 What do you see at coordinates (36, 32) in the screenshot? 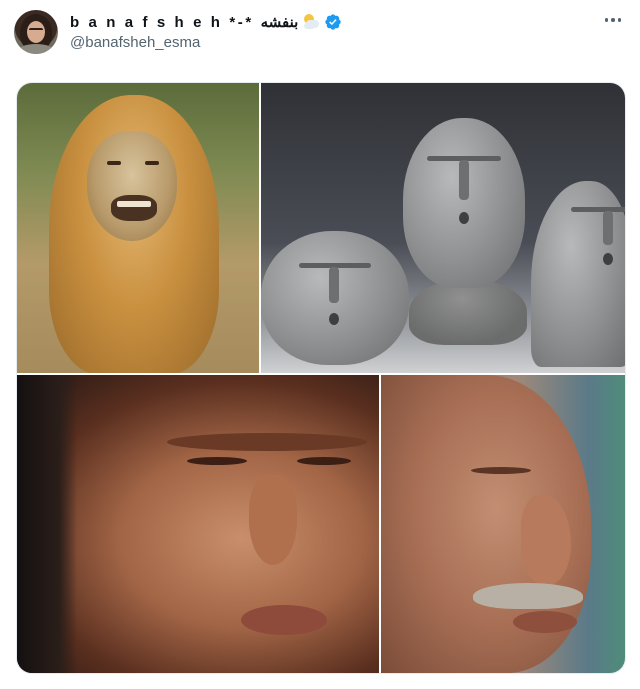
I see `avatar` at bounding box center [36, 32].